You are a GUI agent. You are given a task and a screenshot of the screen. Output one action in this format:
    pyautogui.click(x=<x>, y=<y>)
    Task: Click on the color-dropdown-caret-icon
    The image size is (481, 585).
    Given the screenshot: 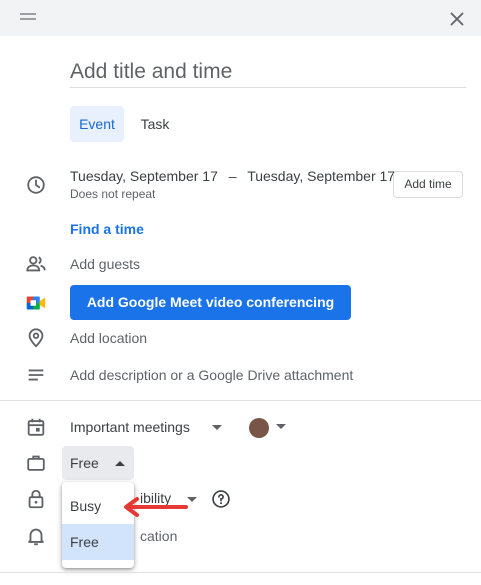 What is the action you would take?
    pyautogui.click(x=281, y=426)
    